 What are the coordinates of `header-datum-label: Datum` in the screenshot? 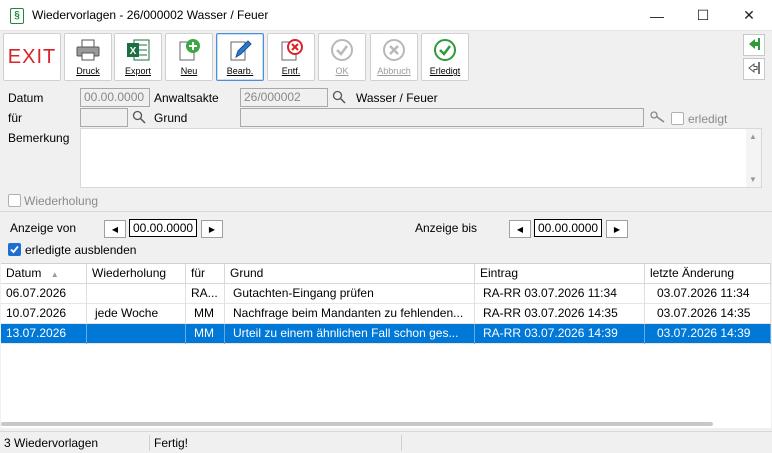 It's located at (24, 273).